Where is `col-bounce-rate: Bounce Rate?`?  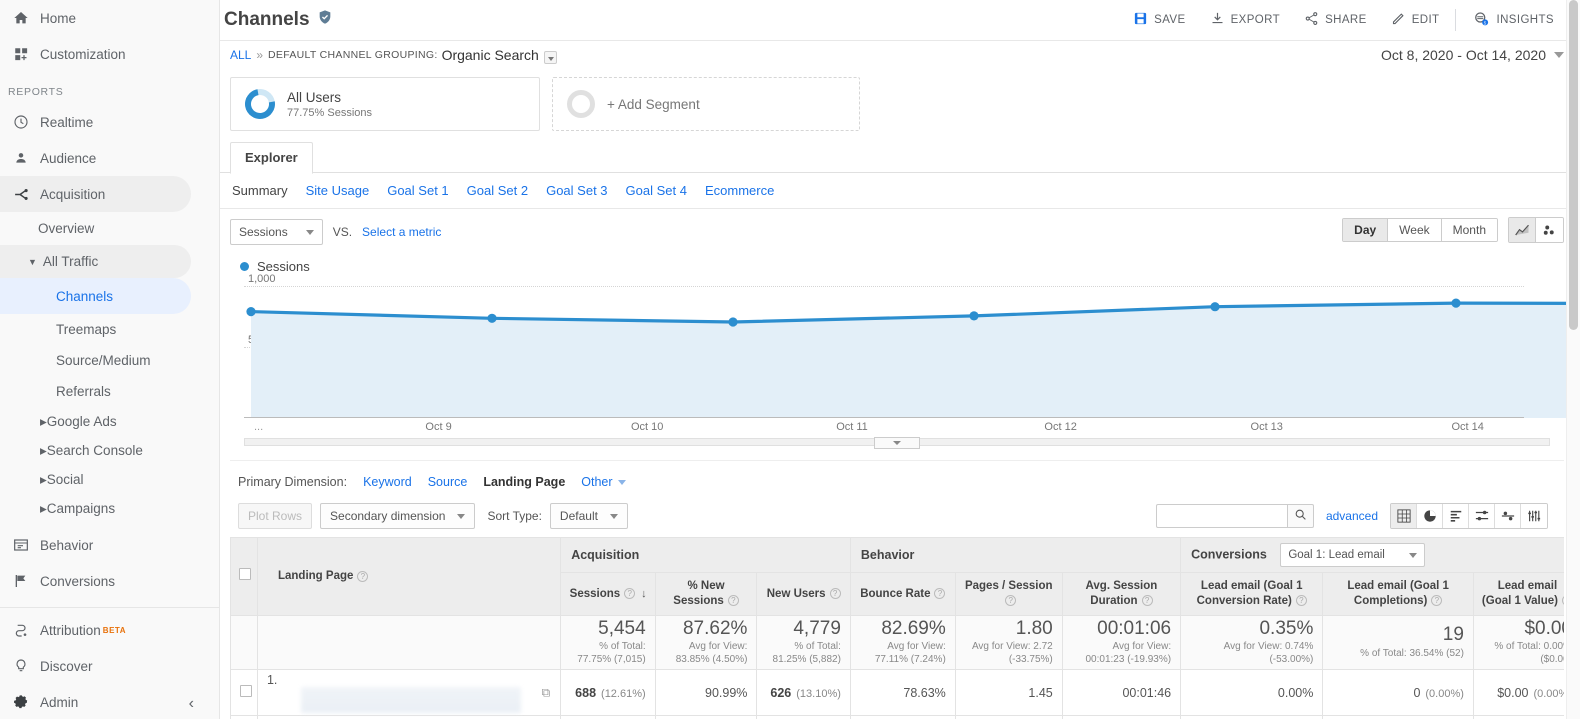
col-bounce-rate: Bounce Rate? is located at coordinates (902, 594).